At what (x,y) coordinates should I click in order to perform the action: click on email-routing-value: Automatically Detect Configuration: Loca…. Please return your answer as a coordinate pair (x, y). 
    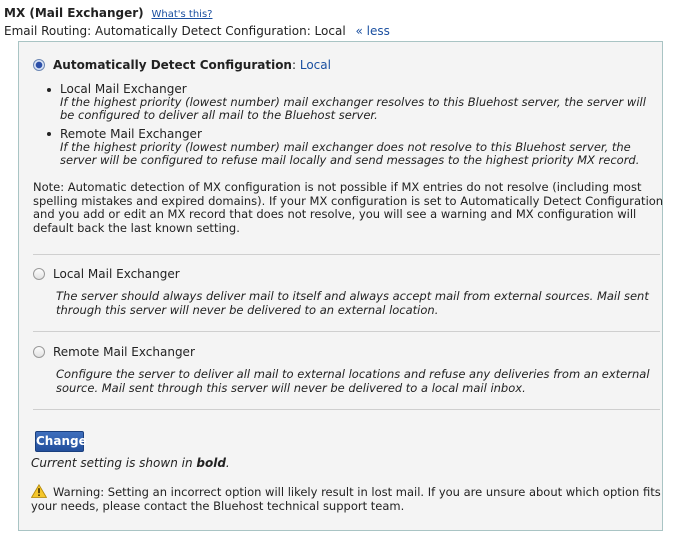
    Looking at the image, I should click on (220, 31).